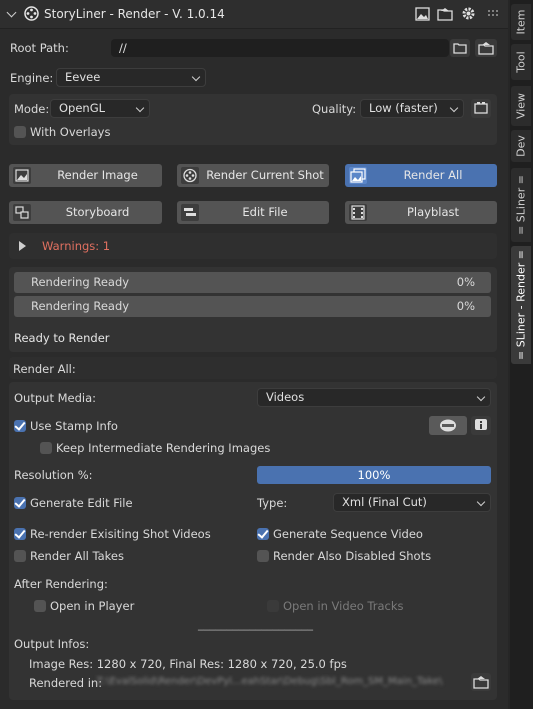  Describe the element at coordinates (97, 175) in the screenshot. I see `render-image-label: Render Image` at that location.